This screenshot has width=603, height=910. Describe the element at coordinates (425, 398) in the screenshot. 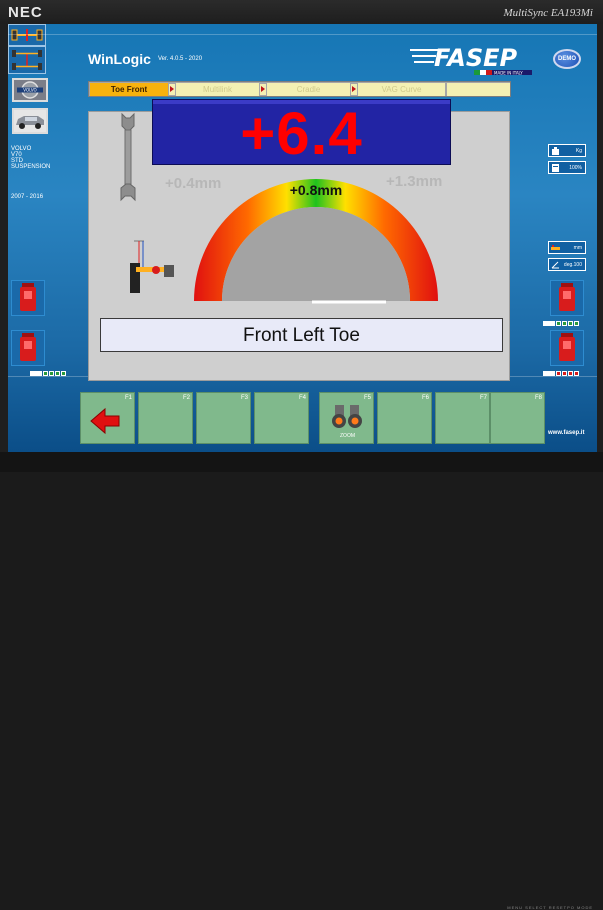

I see `fkey-label: F6` at that location.